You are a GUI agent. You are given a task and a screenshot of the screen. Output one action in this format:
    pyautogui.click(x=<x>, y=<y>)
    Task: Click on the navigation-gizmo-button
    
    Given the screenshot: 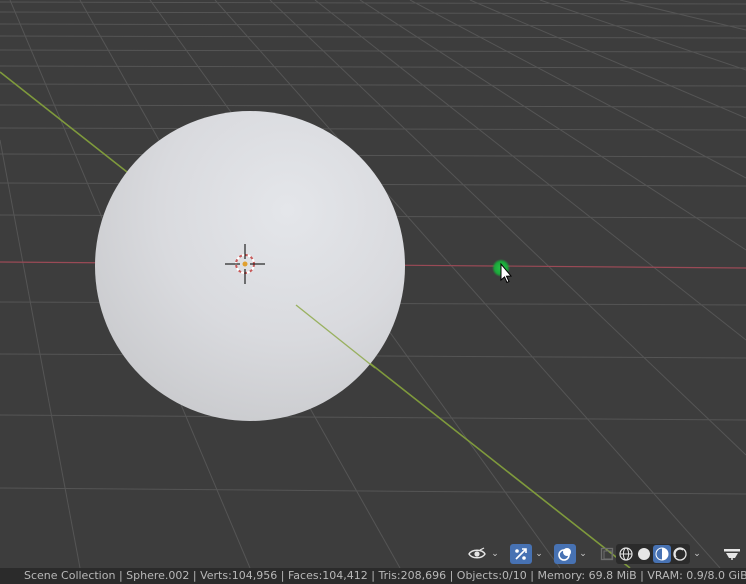 What is the action you would take?
    pyautogui.click(x=732, y=554)
    